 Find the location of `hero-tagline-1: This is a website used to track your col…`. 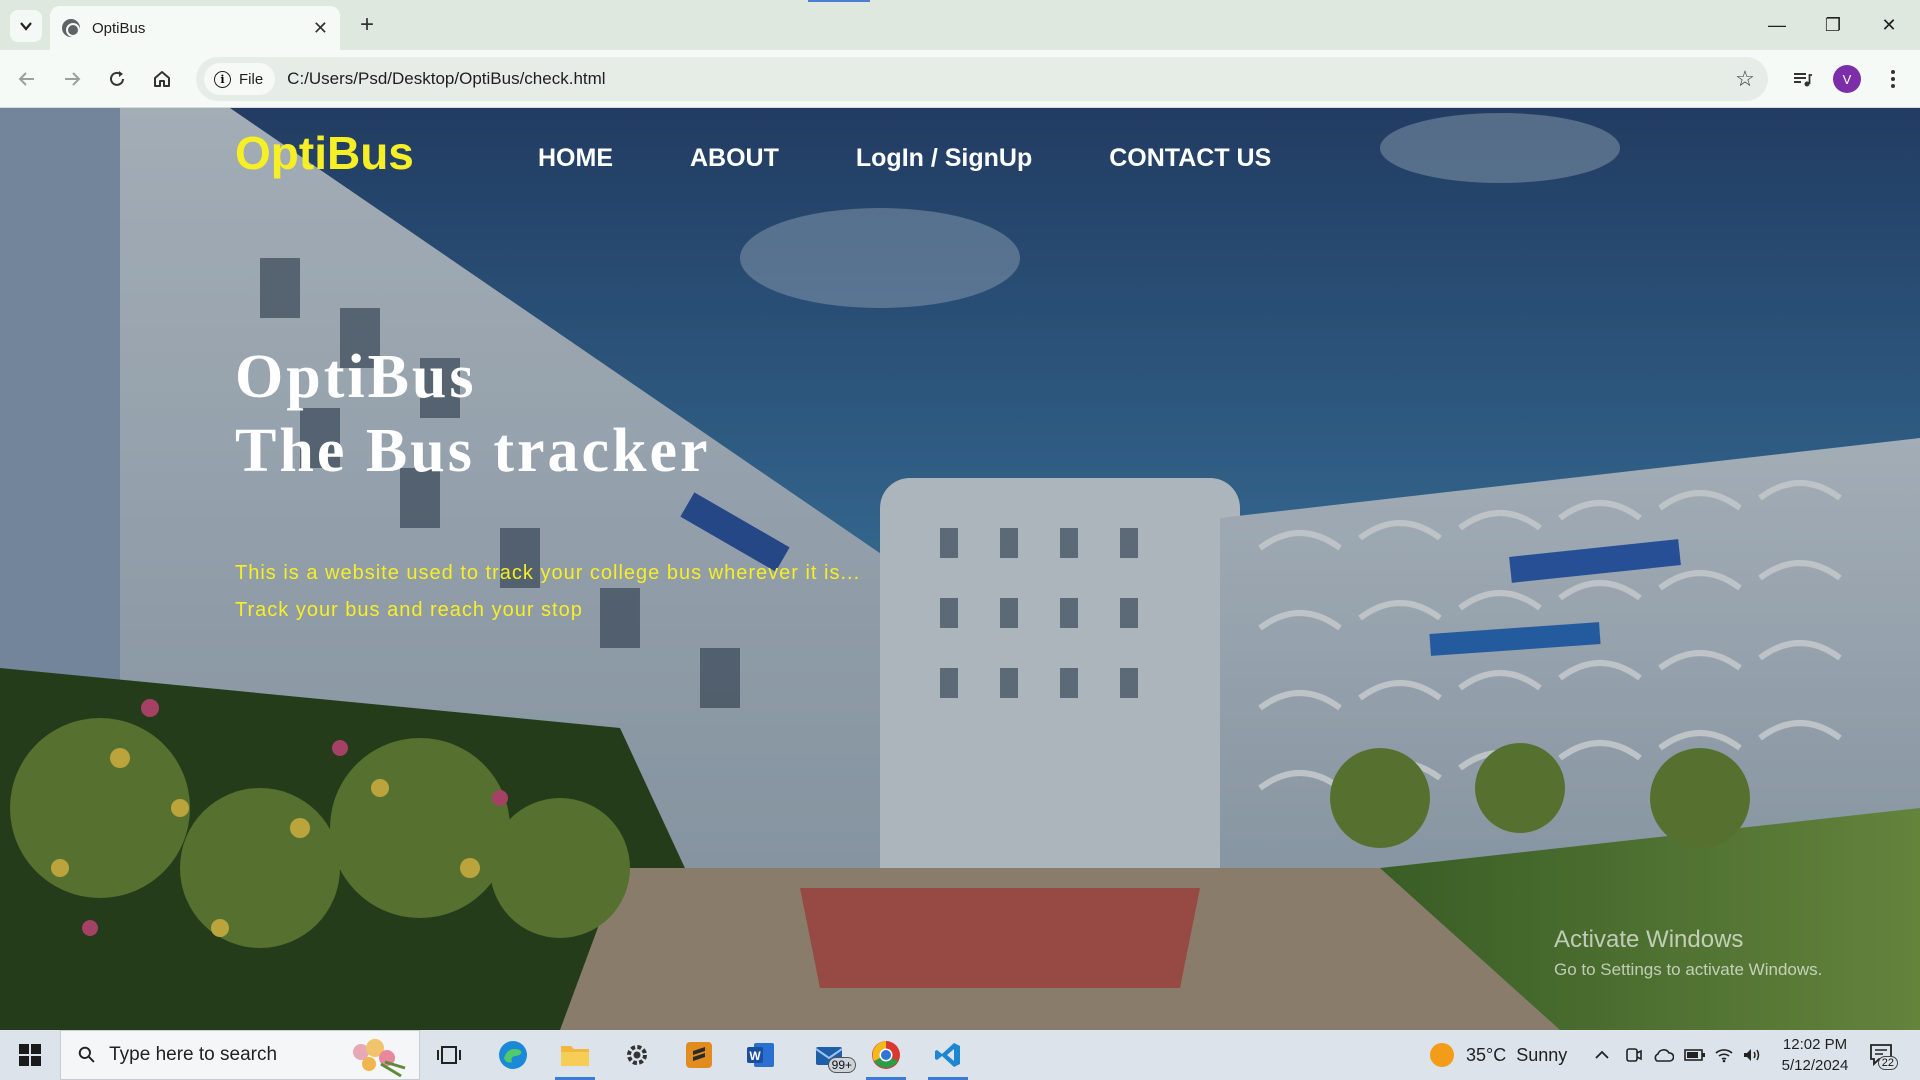

hero-tagline-1: This is a website used to track your col… is located at coordinates (548, 573).